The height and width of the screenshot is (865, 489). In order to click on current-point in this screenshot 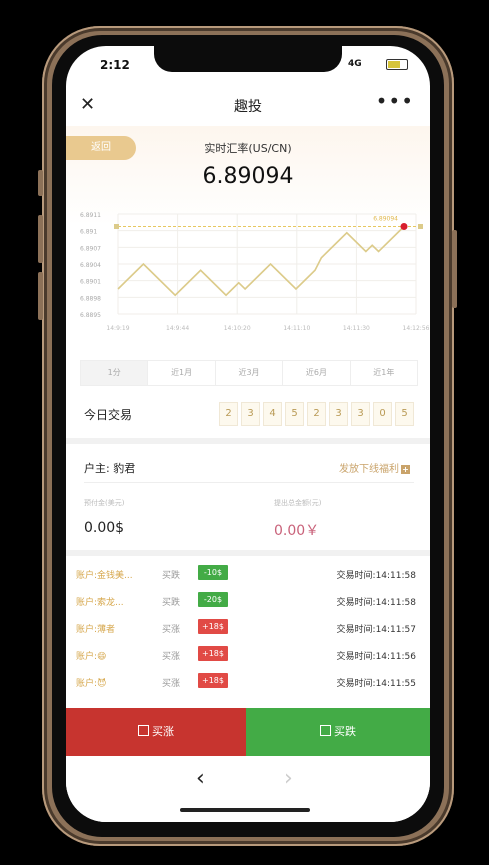, I will do `click(404, 226)`.